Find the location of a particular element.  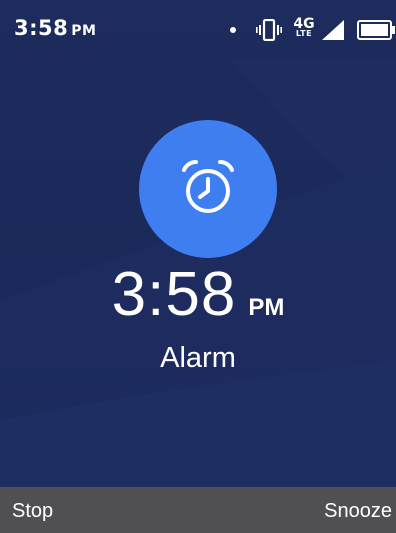

softkey-bar: Stop Snooze is located at coordinates (198, 510).